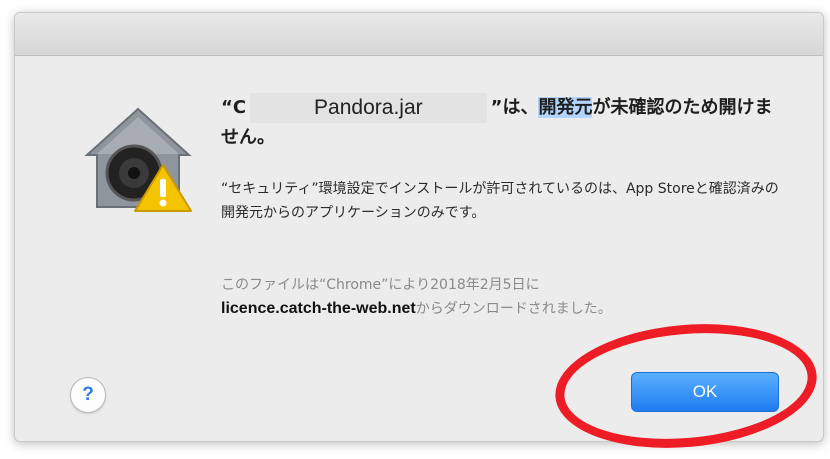 The image size is (830, 459). I want to click on dialog-titlebar, so click(419, 34).